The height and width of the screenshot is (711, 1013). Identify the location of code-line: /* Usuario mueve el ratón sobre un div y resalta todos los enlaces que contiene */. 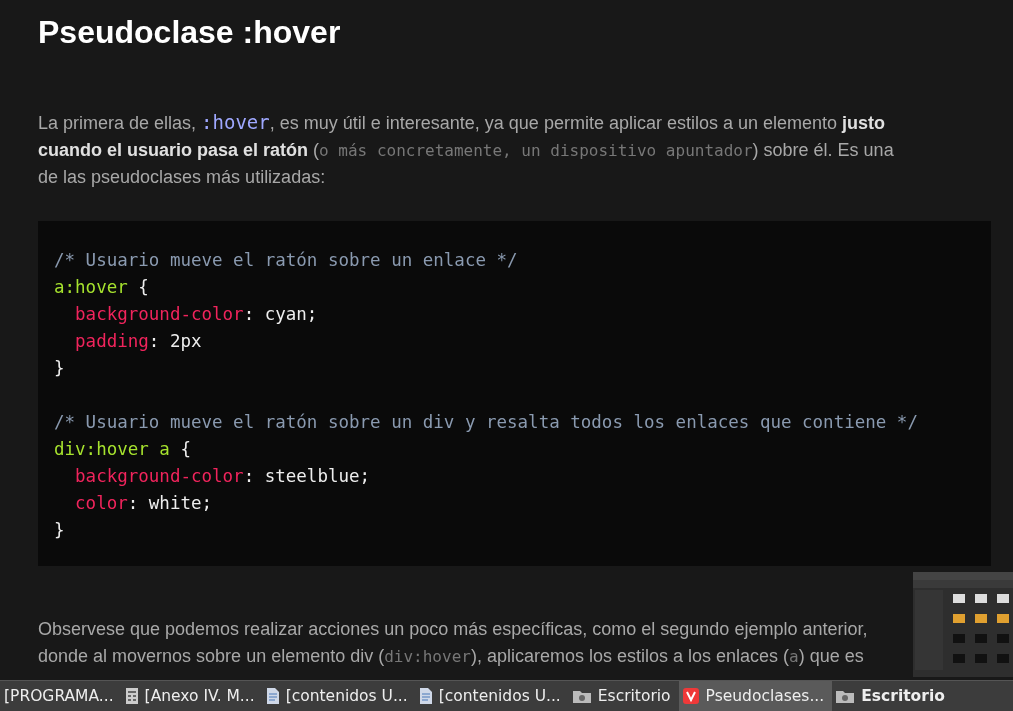
(486, 422).